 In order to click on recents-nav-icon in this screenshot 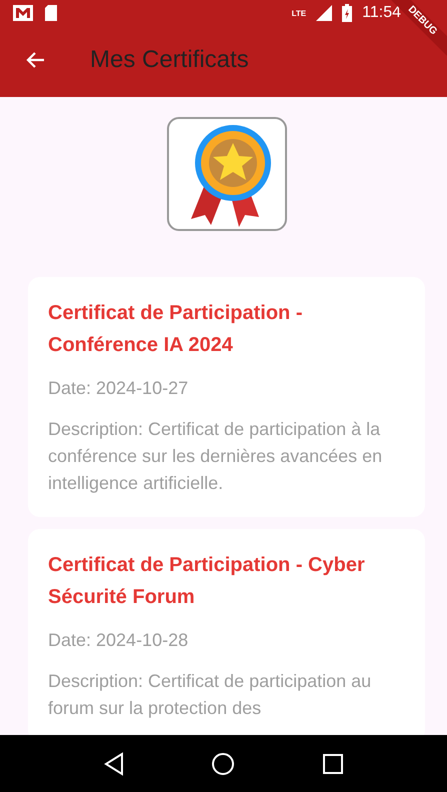, I will do `click(333, 763)`.